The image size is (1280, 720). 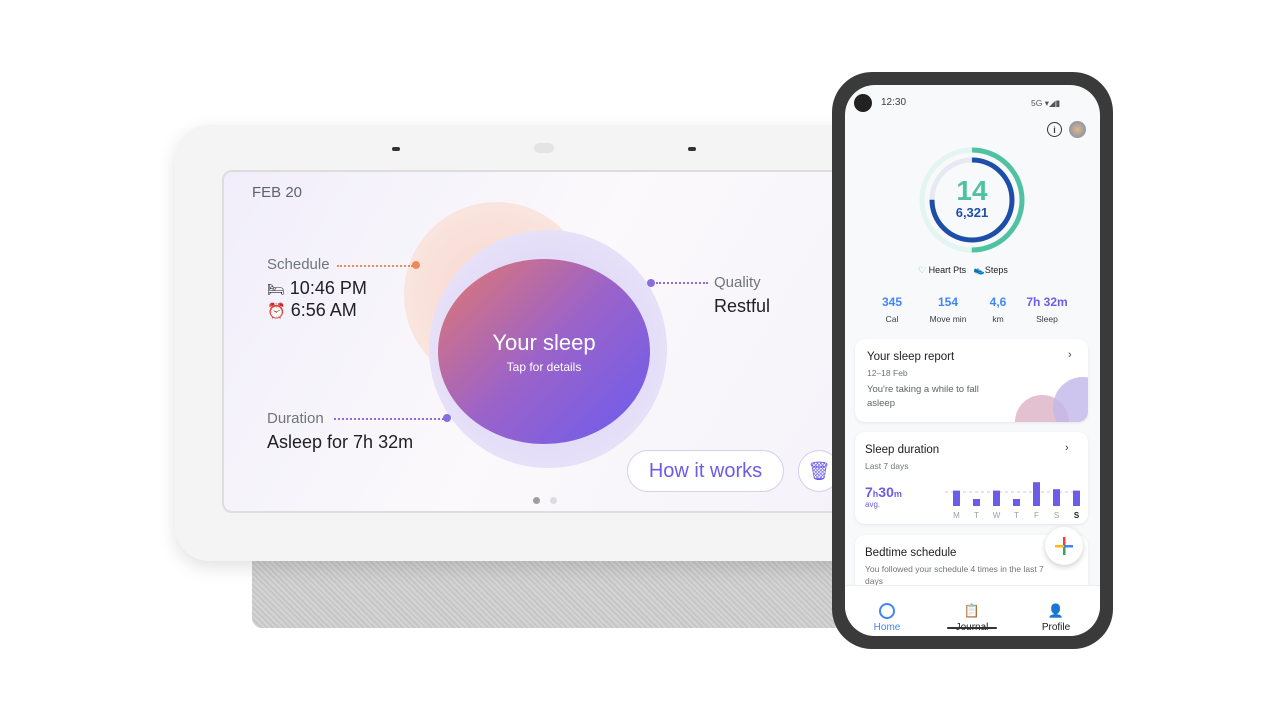 I want to click on plus-icon, so click(x=1064, y=546).